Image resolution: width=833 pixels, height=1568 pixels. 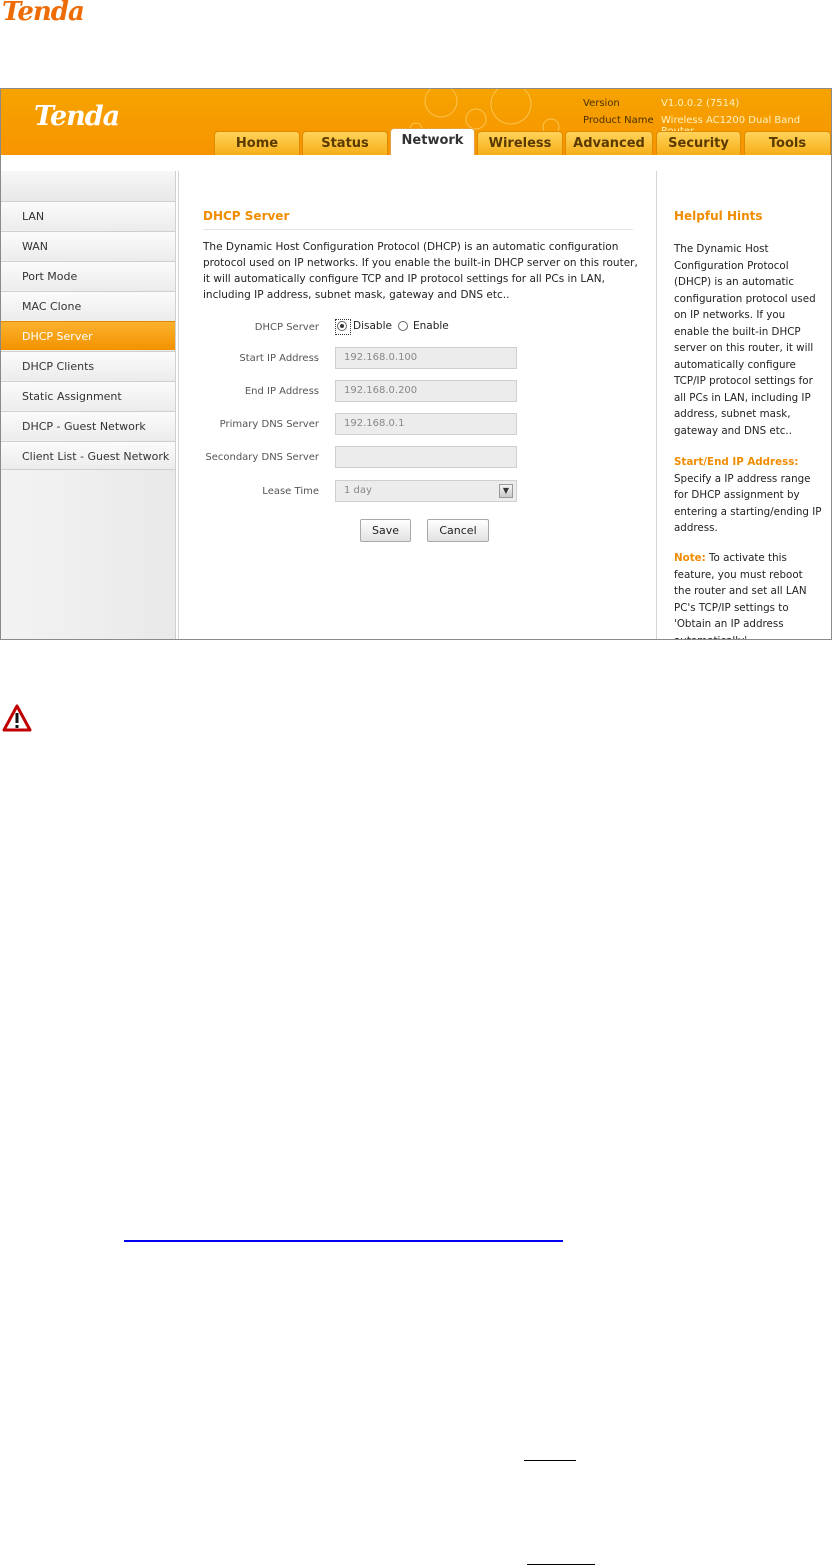 What do you see at coordinates (88, 425) in the screenshot?
I see `sidebar-item-dhcp-guest-network: DHCP - Guest Network` at bounding box center [88, 425].